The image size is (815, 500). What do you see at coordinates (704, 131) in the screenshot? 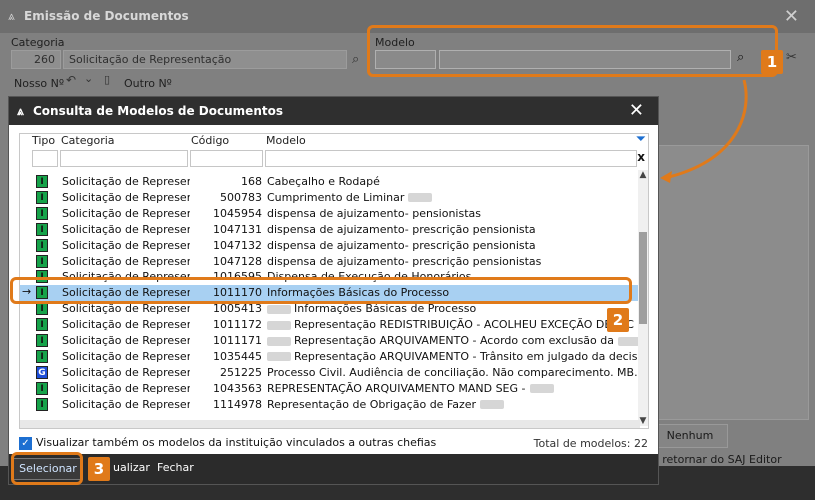
I see `callout-connector-arrow` at bounding box center [704, 131].